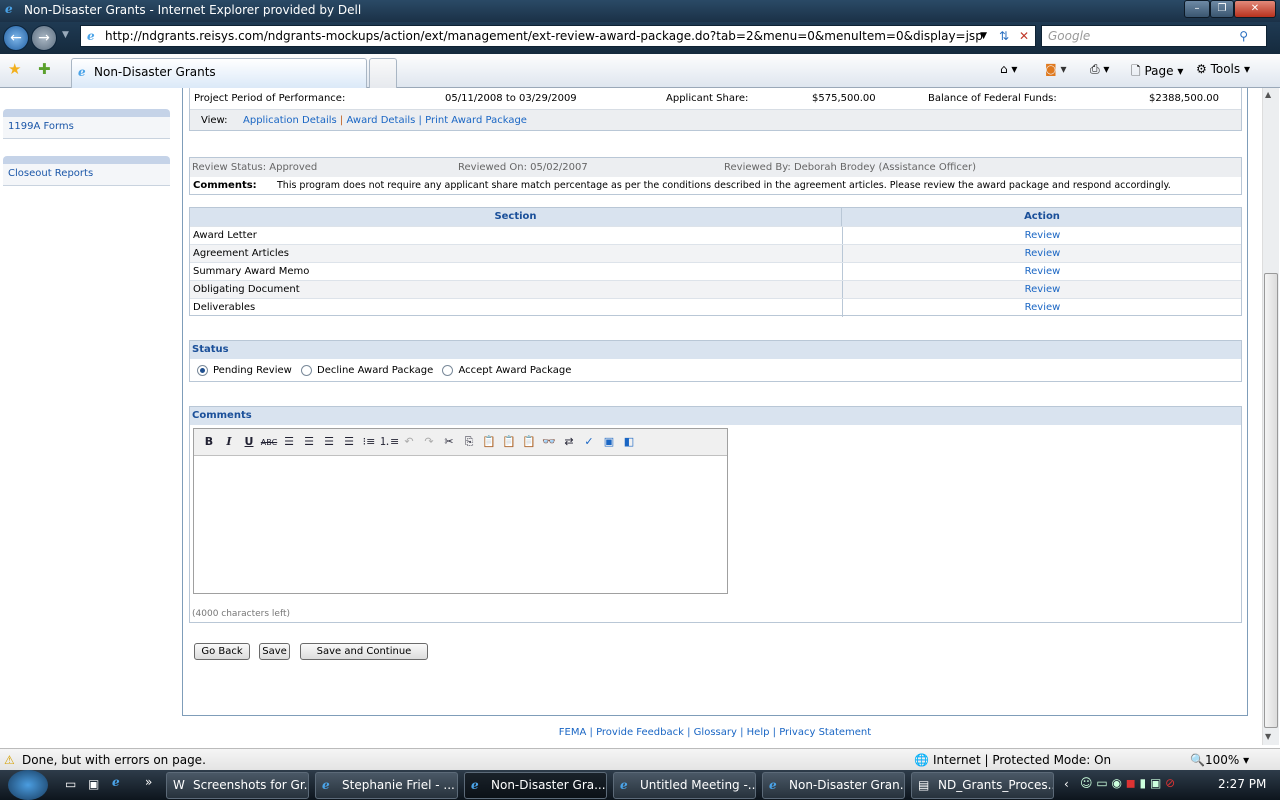 This screenshot has width=1280, height=800. Describe the element at coordinates (1066, 784) in the screenshot. I see `tray-expand-icon: ‹` at that location.